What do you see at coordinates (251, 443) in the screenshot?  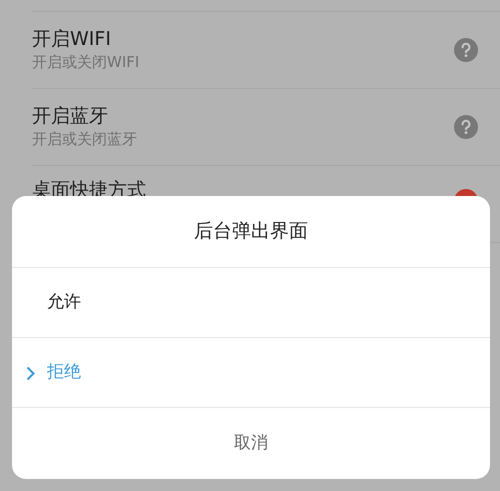 I see `cancel-button: 取消` at bounding box center [251, 443].